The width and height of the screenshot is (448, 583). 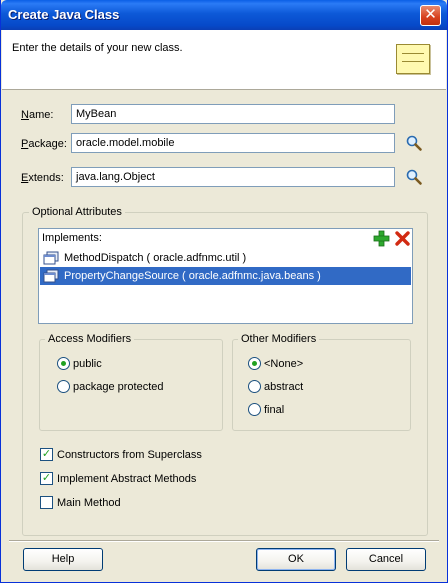 I want to click on add-icon, so click(x=381, y=238).